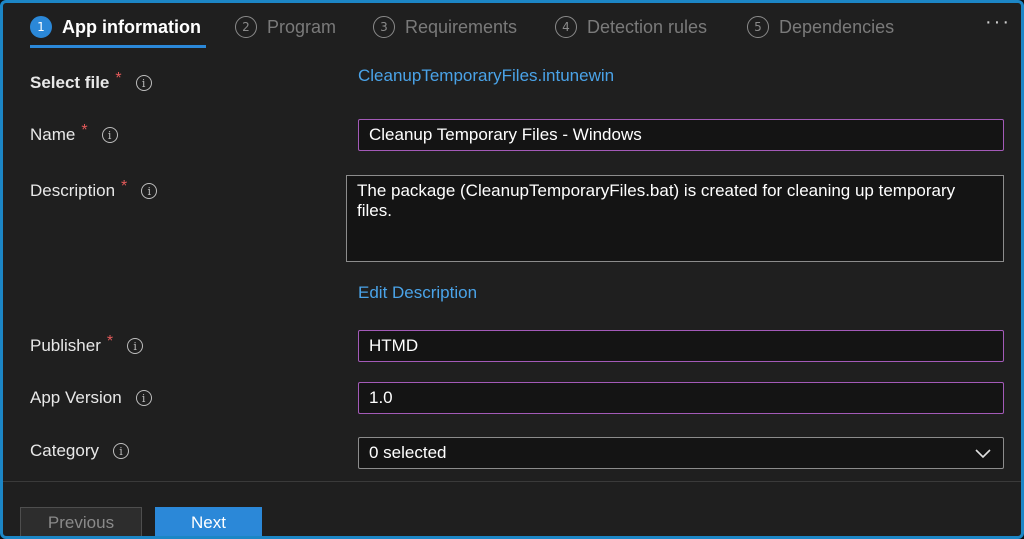 The image size is (1024, 539). Describe the element at coordinates (681, 135) in the screenshot. I see `name-input: Cleanup Temporary Files - Windows` at that location.